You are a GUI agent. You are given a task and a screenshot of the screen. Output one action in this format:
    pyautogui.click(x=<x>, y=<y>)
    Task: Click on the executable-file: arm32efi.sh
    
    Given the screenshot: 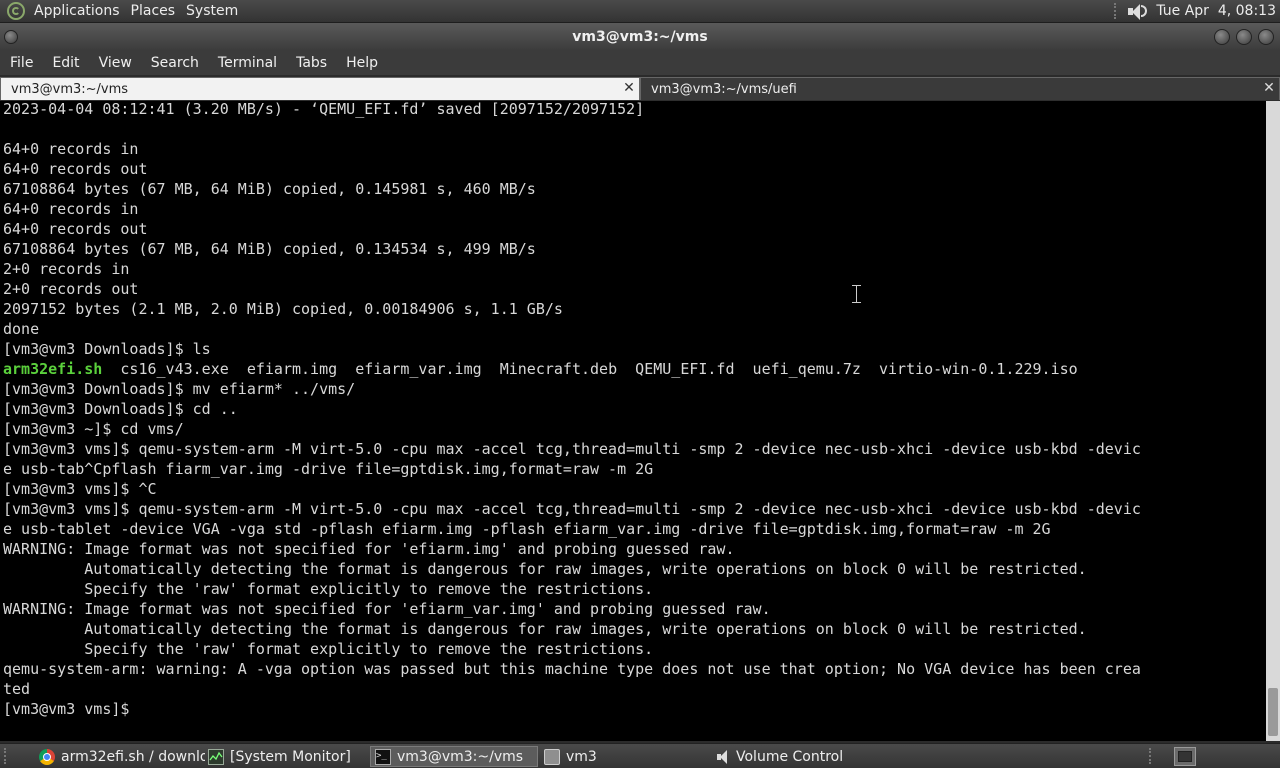 What is the action you would take?
    pyautogui.click(x=53, y=369)
    